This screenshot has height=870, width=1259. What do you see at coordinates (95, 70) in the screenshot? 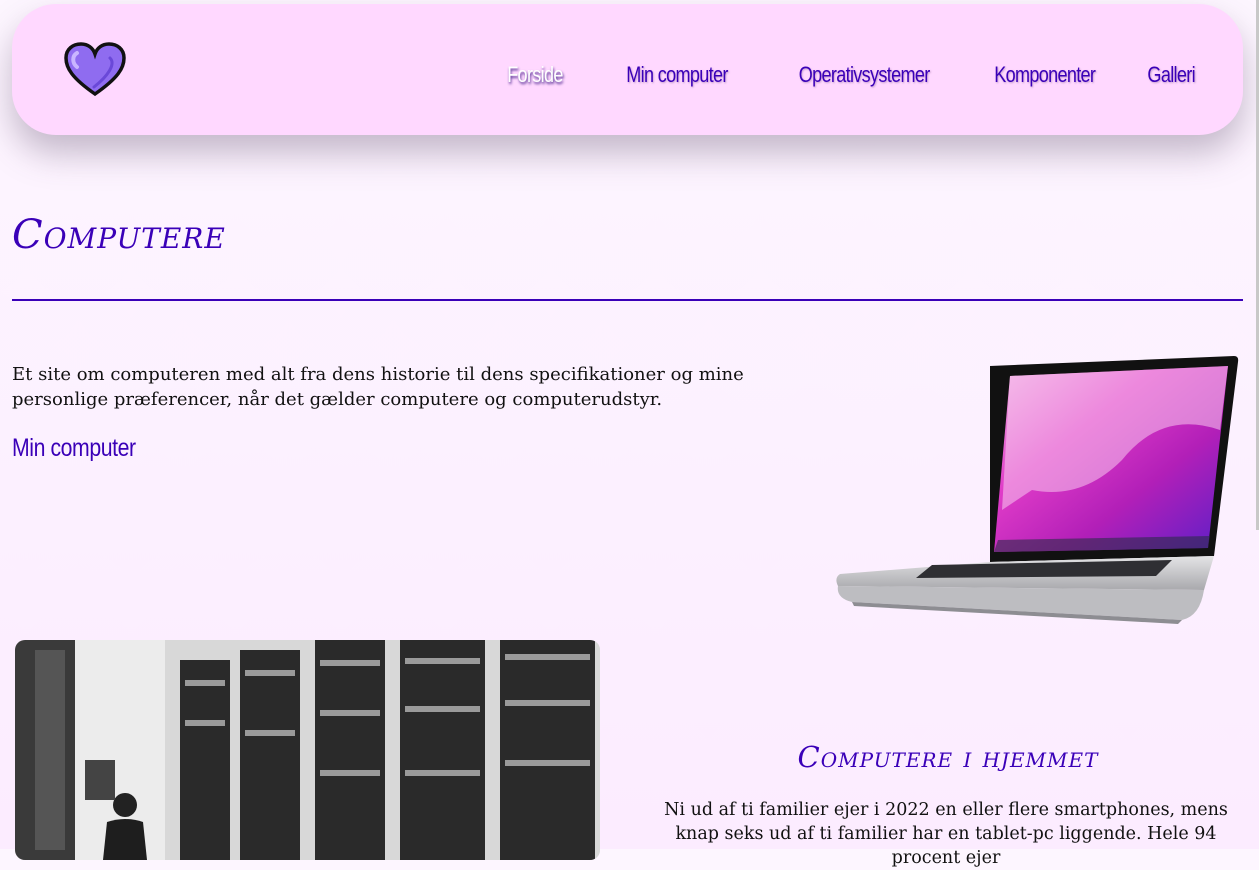
I see `heart-icon` at bounding box center [95, 70].